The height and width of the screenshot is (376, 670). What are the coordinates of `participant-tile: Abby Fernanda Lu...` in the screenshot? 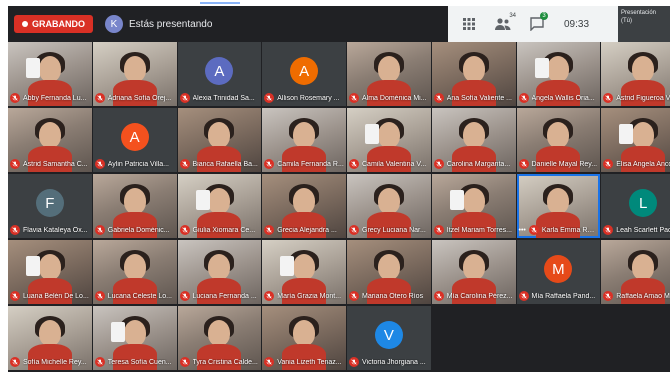 It's located at (50, 74).